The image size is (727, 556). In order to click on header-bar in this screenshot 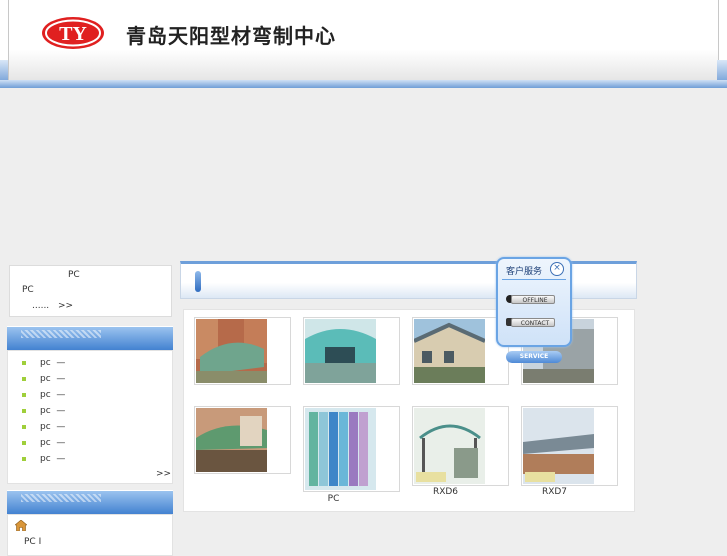, I will do `click(363, 84)`.